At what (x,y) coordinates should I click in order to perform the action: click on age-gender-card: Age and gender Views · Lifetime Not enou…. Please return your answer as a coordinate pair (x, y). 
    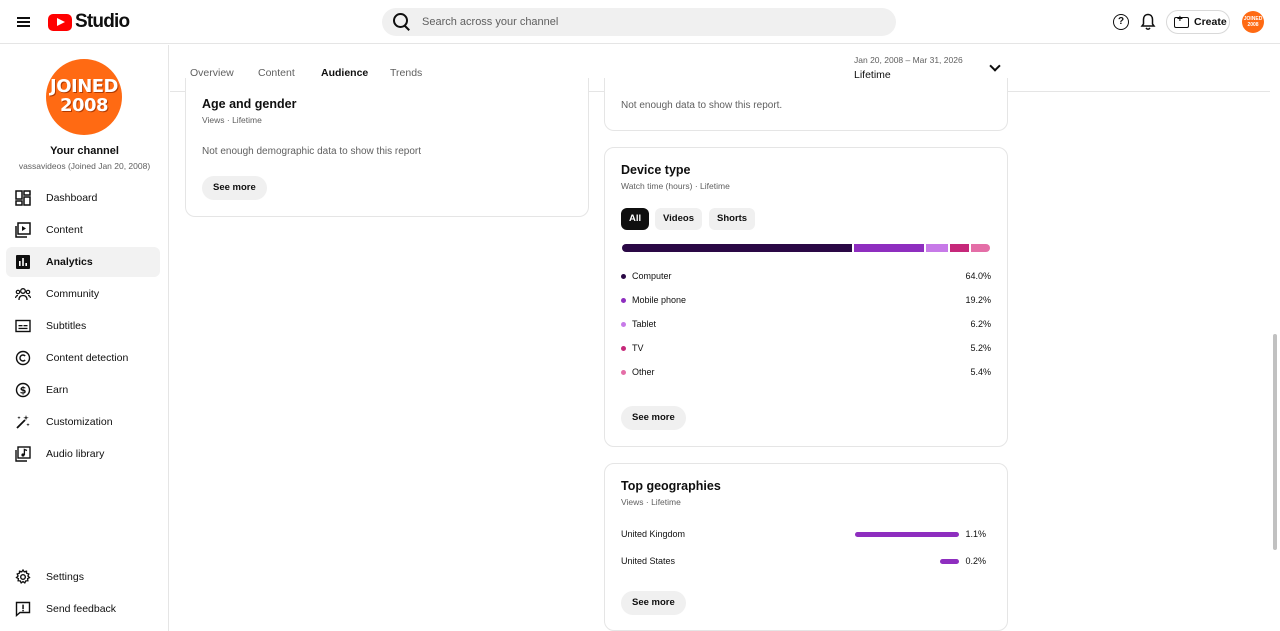
    Looking at the image, I should click on (387, 147).